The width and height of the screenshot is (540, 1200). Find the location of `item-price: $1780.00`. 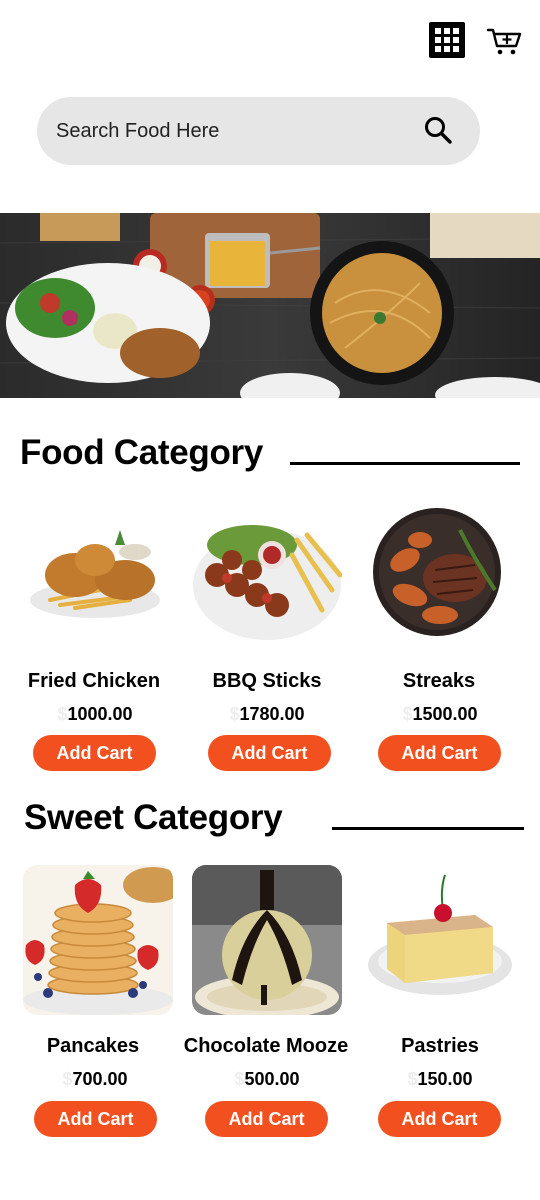

item-price: $1780.00 is located at coordinates (267, 714).